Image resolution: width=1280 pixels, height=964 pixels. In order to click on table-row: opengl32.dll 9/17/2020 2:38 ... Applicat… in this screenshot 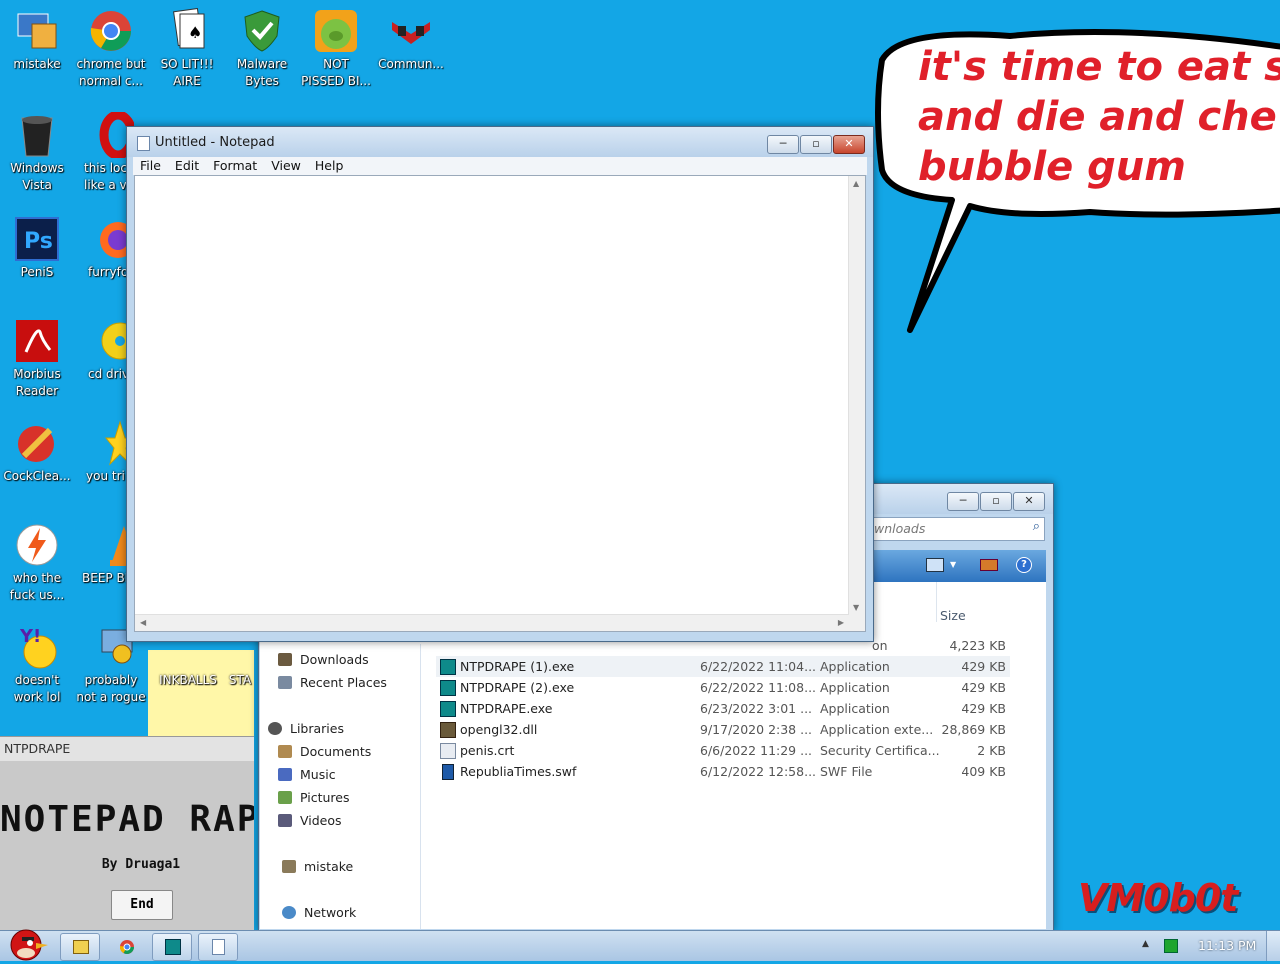, I will do `click(723, 729)`.